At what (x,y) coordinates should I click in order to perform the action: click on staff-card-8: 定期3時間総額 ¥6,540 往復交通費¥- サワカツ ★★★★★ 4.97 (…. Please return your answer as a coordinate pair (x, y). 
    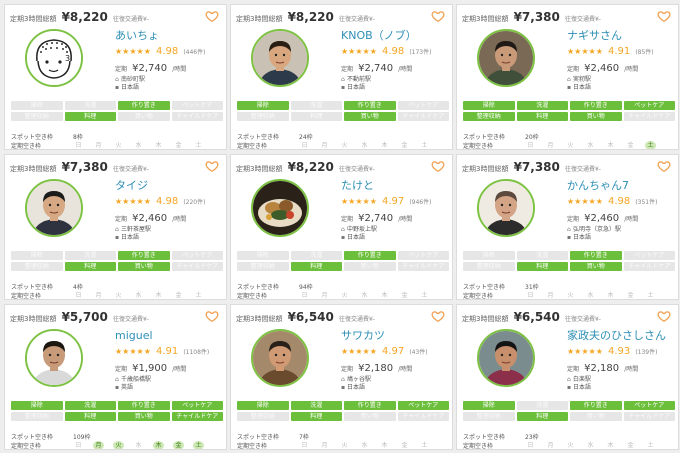
    Looking at the image, I should click on (341, 377).